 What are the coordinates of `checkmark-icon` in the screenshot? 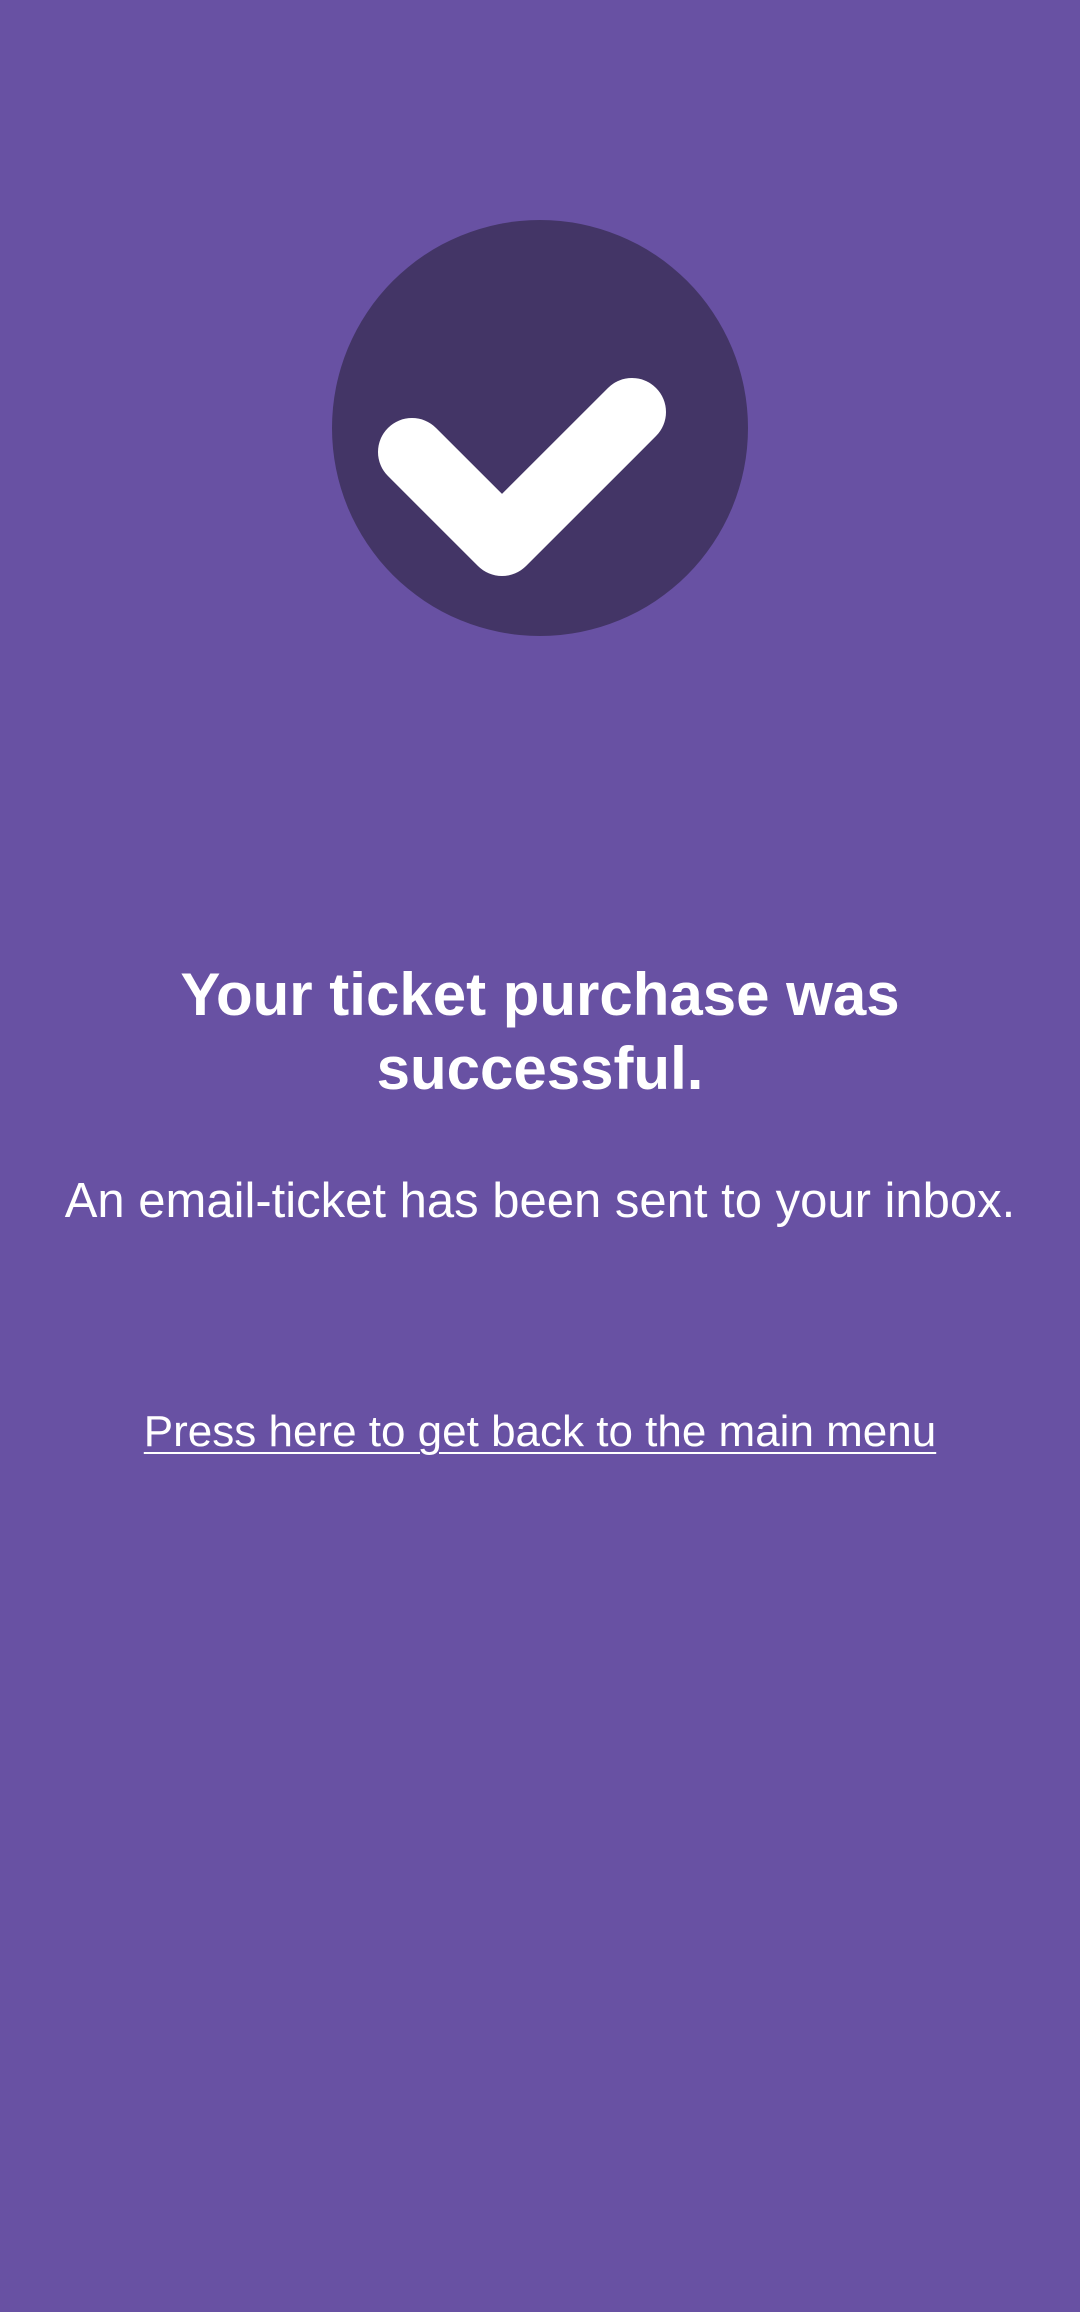 It's located at (522, 477).